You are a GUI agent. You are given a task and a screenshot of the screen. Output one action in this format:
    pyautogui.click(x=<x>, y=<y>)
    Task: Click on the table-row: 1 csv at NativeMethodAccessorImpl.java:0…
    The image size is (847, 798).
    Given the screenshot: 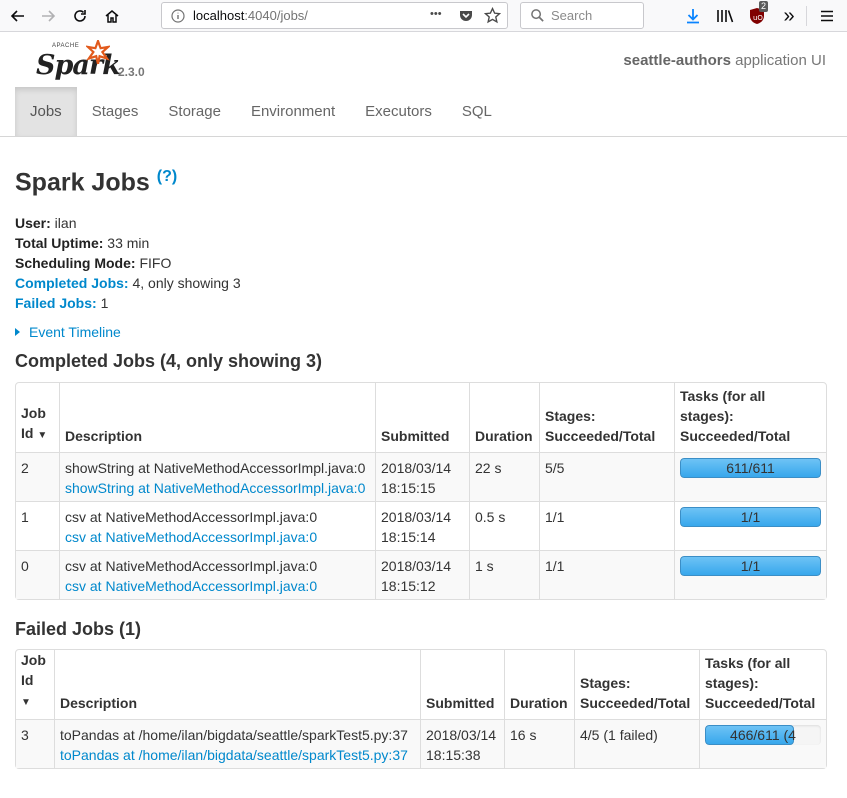 What is the action you would take?
    pyautogui.click(x=421, y=525)
    